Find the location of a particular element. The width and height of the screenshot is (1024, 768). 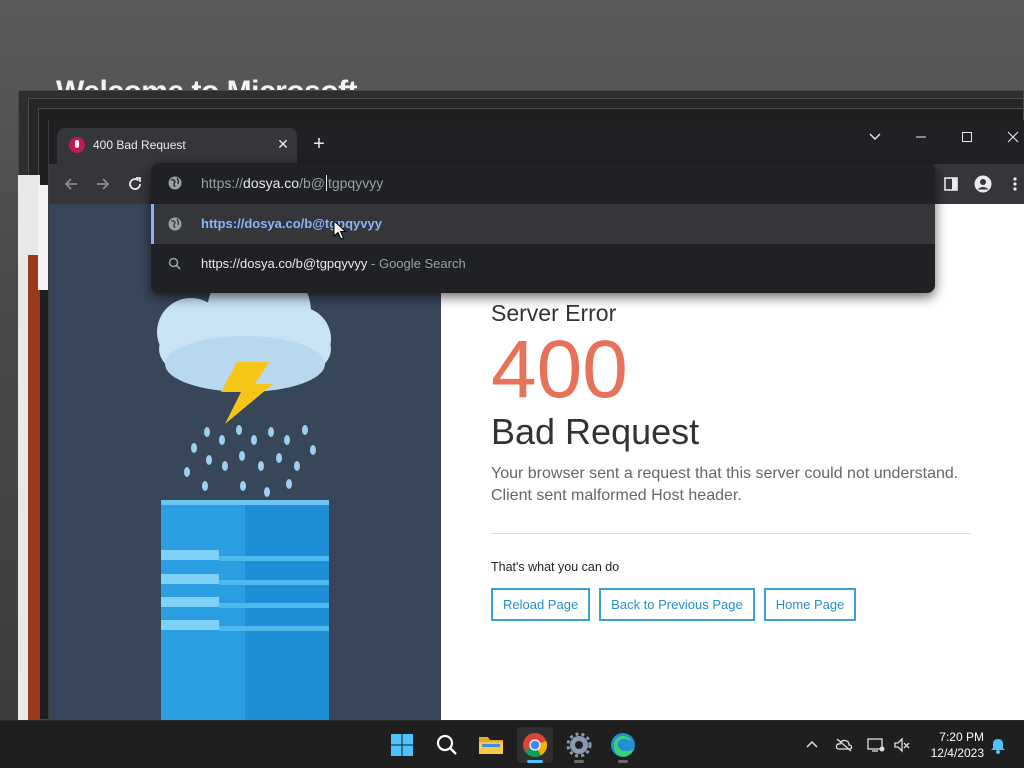

settings-taskbar-button is located at coordinates (579, 745).